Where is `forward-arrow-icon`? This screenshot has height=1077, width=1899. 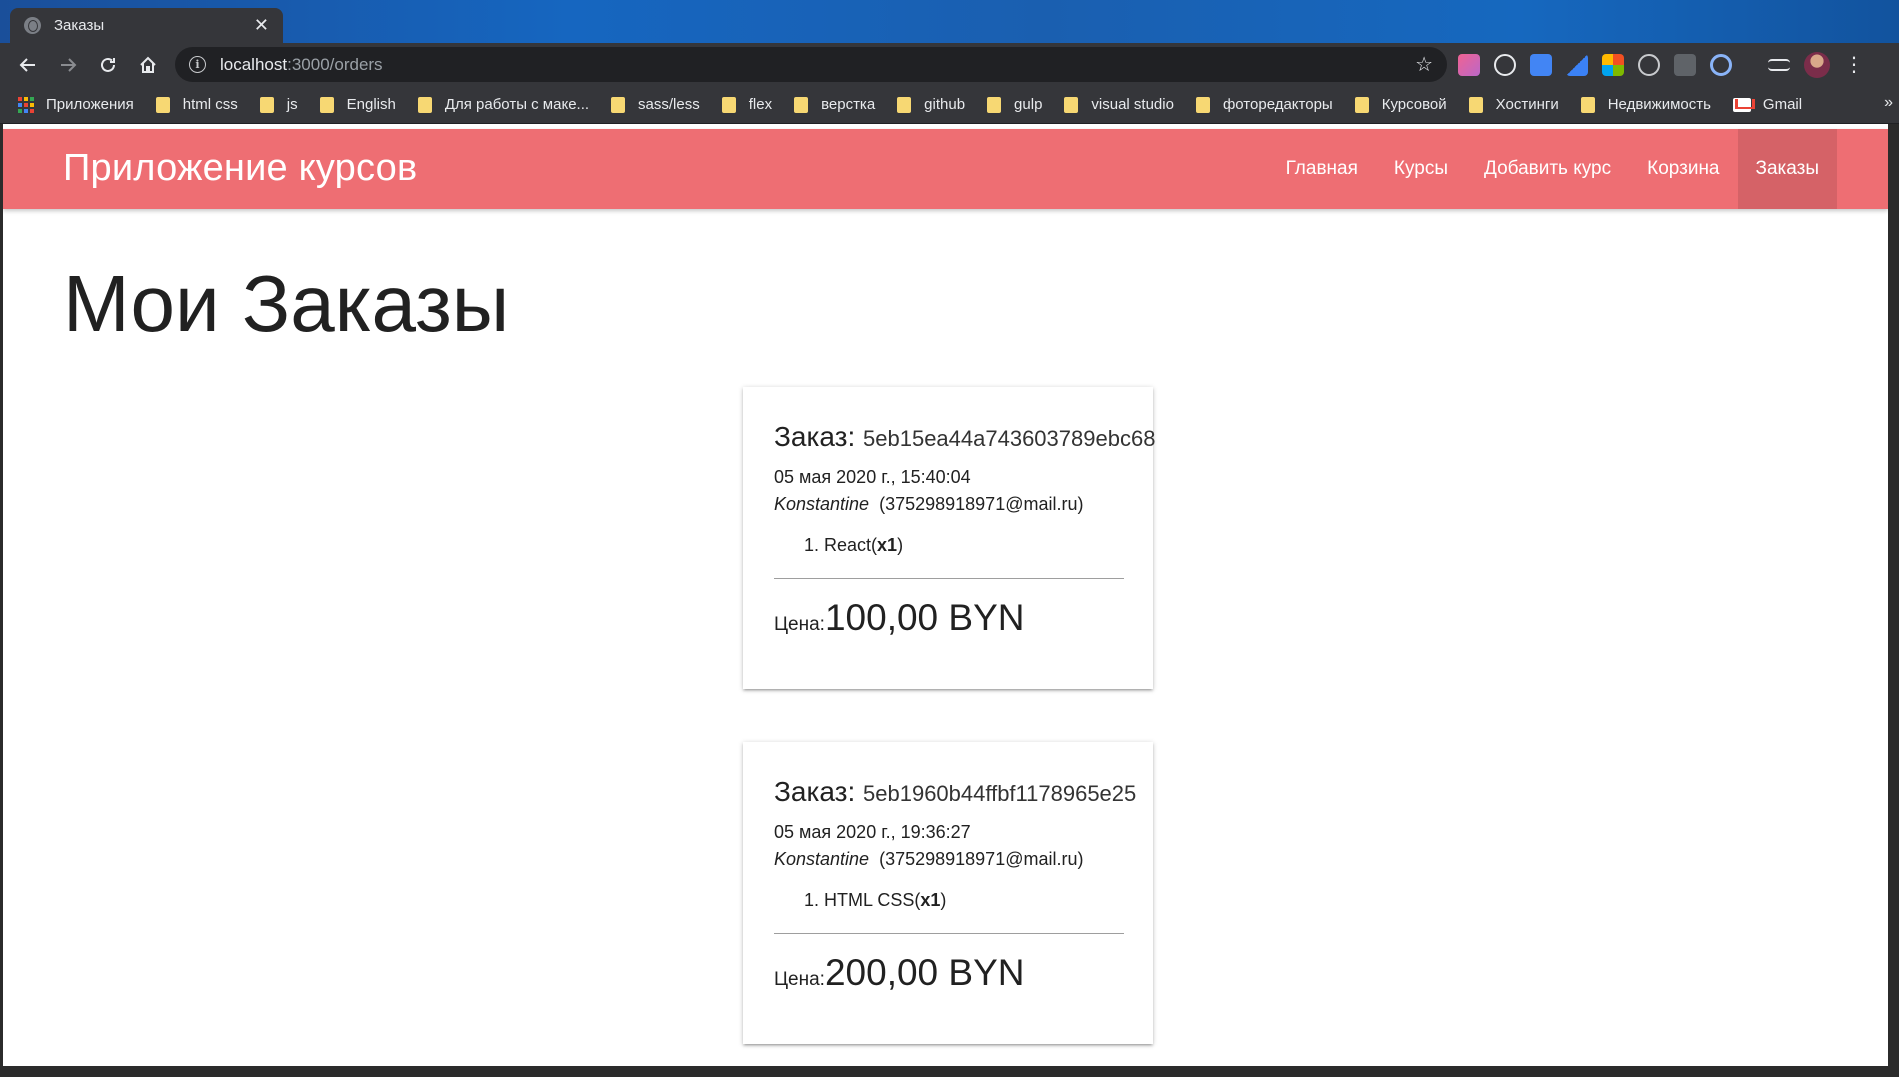
forward-arrow-icon is located at coordinates (68, 65).